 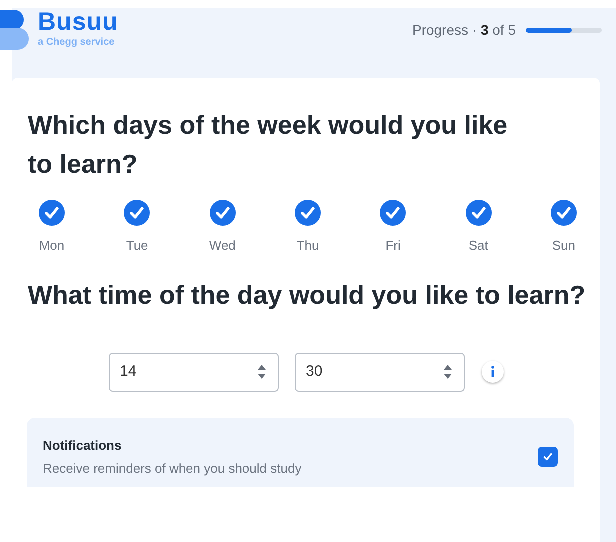 What do you see at coordinates (564, 246) in the screenshot?
I see `day-label: Sun` at bounding box center [564, 246].